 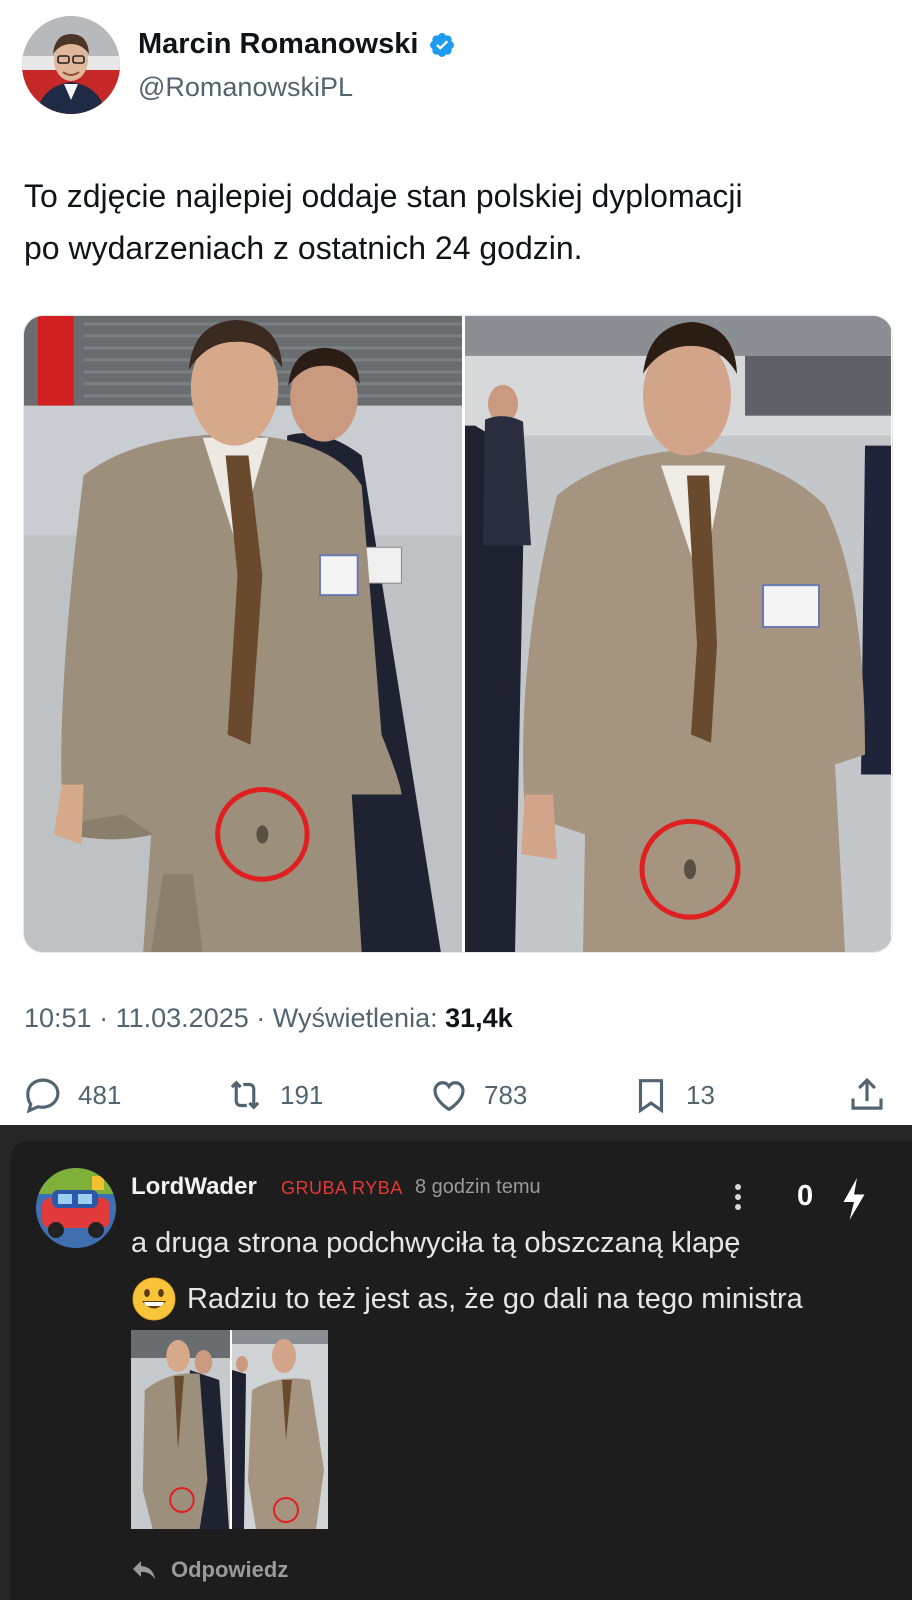 What do you see at coordinates (342, 1188) in the screenshot?
I see `commenter-rank-badge: GRUBA RYBA` at bounding box center [342, 1188].